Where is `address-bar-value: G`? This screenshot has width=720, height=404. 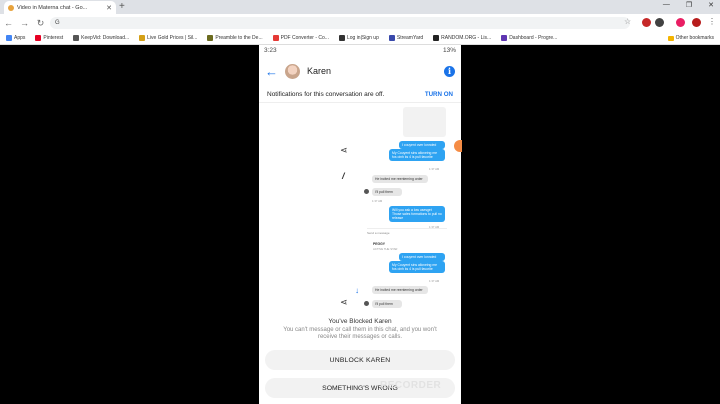
address-bar-value: G is located at coordinates (57, 23).